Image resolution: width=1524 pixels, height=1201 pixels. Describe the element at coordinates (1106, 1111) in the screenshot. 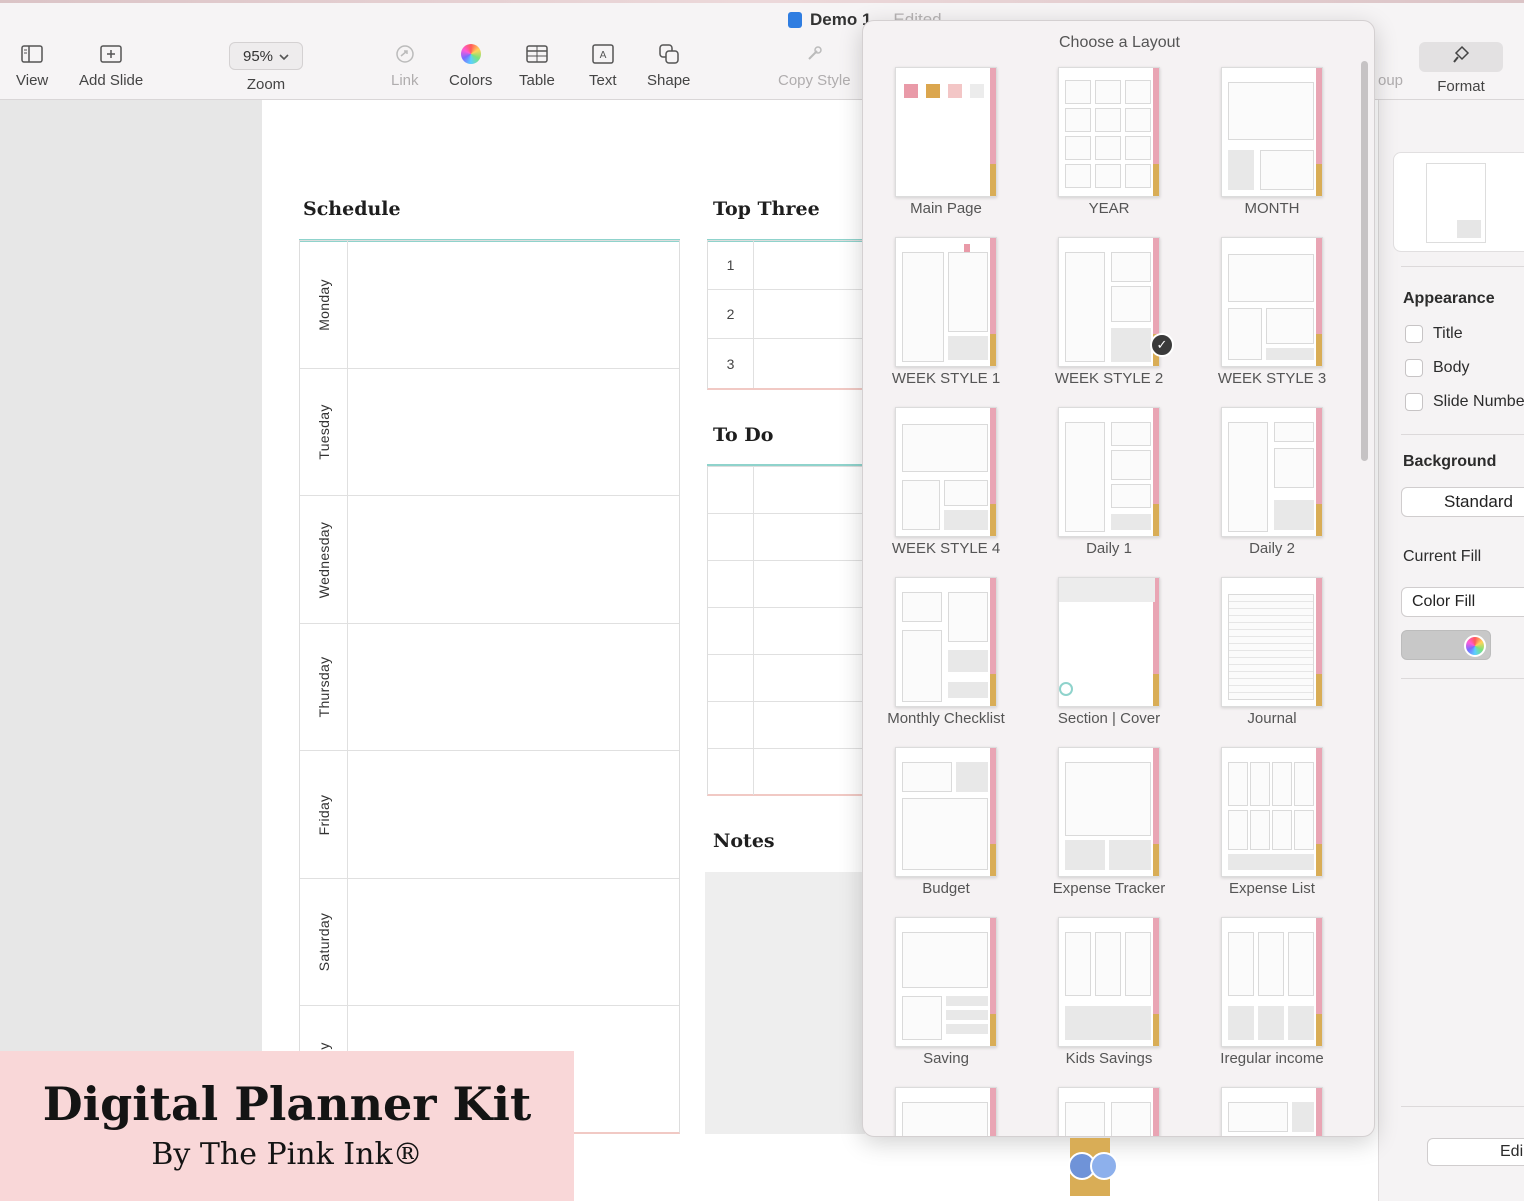

I see `layout-wish-list` at that location.